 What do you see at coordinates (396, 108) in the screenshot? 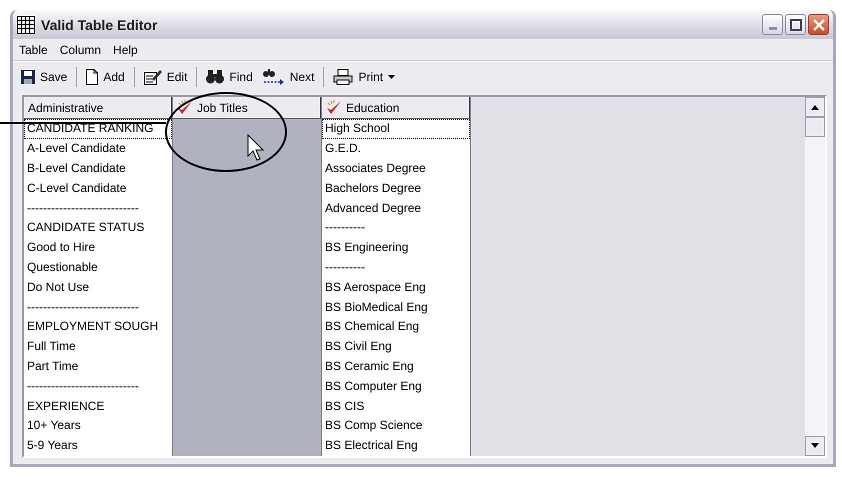
I see `column-header: Education` at bounding box center [396, 108].